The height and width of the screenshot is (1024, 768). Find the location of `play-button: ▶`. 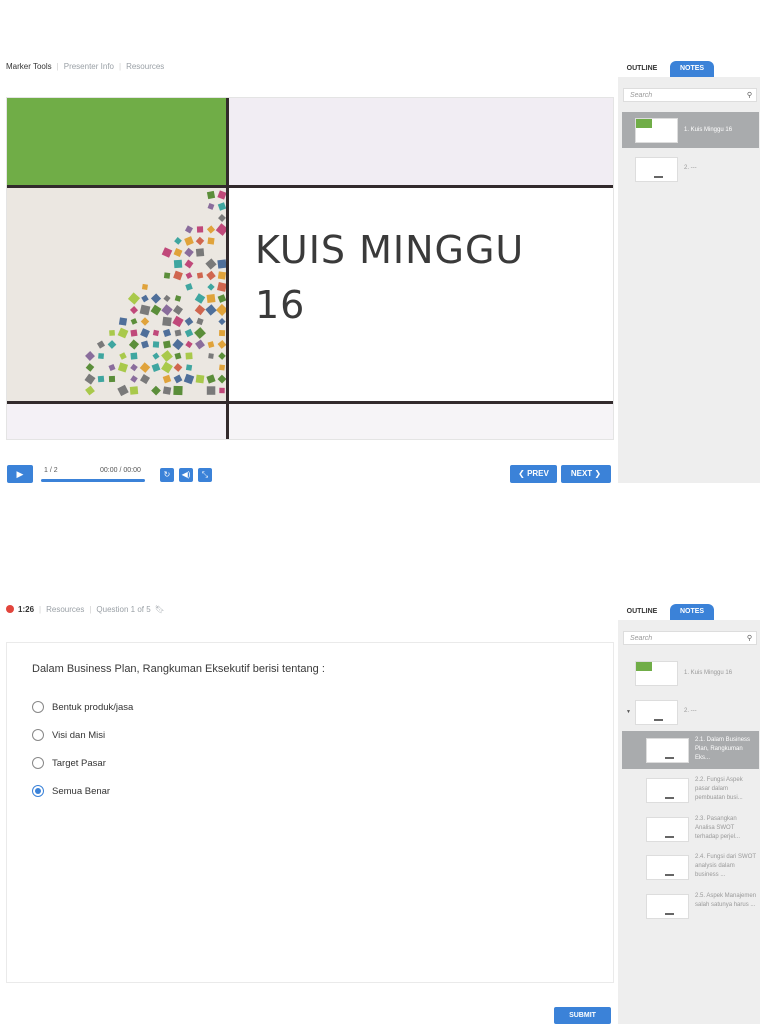

play-button: ▶ is located at coordinates (20, 474).